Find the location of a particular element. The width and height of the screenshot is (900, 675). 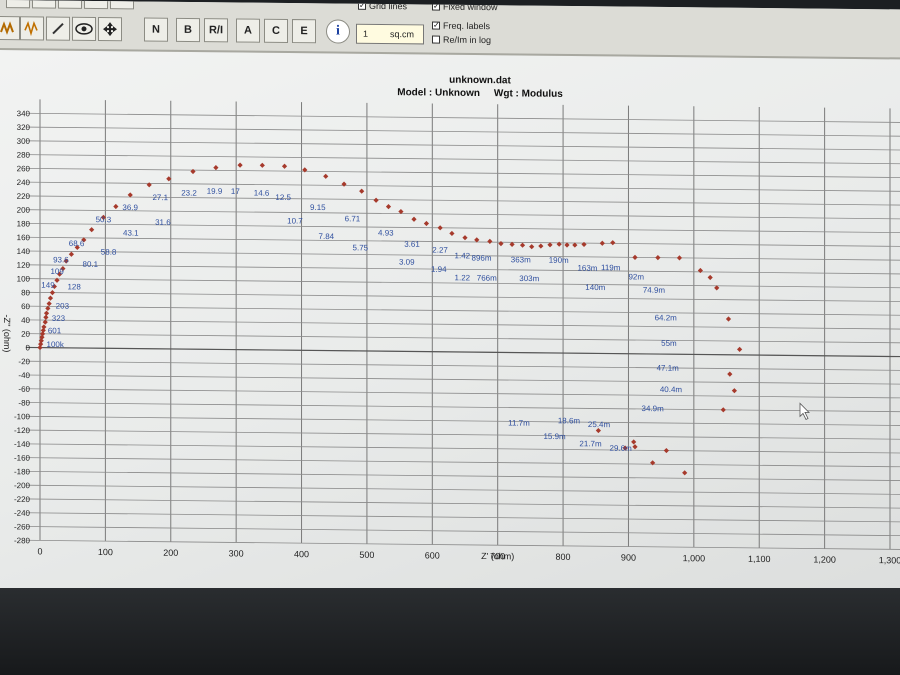

y-tick-label: -220 is located at coordinates (22, 499).